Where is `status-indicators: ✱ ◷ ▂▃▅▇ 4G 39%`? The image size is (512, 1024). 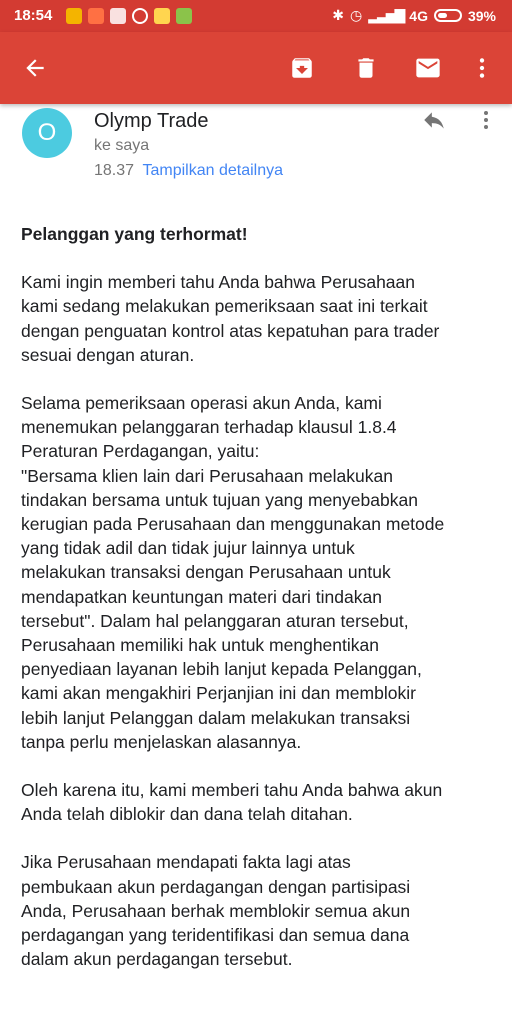 status-indicators: ✱ ◷ ▂▃▅▇ 4G 39% is located at coordinates (414, 15).